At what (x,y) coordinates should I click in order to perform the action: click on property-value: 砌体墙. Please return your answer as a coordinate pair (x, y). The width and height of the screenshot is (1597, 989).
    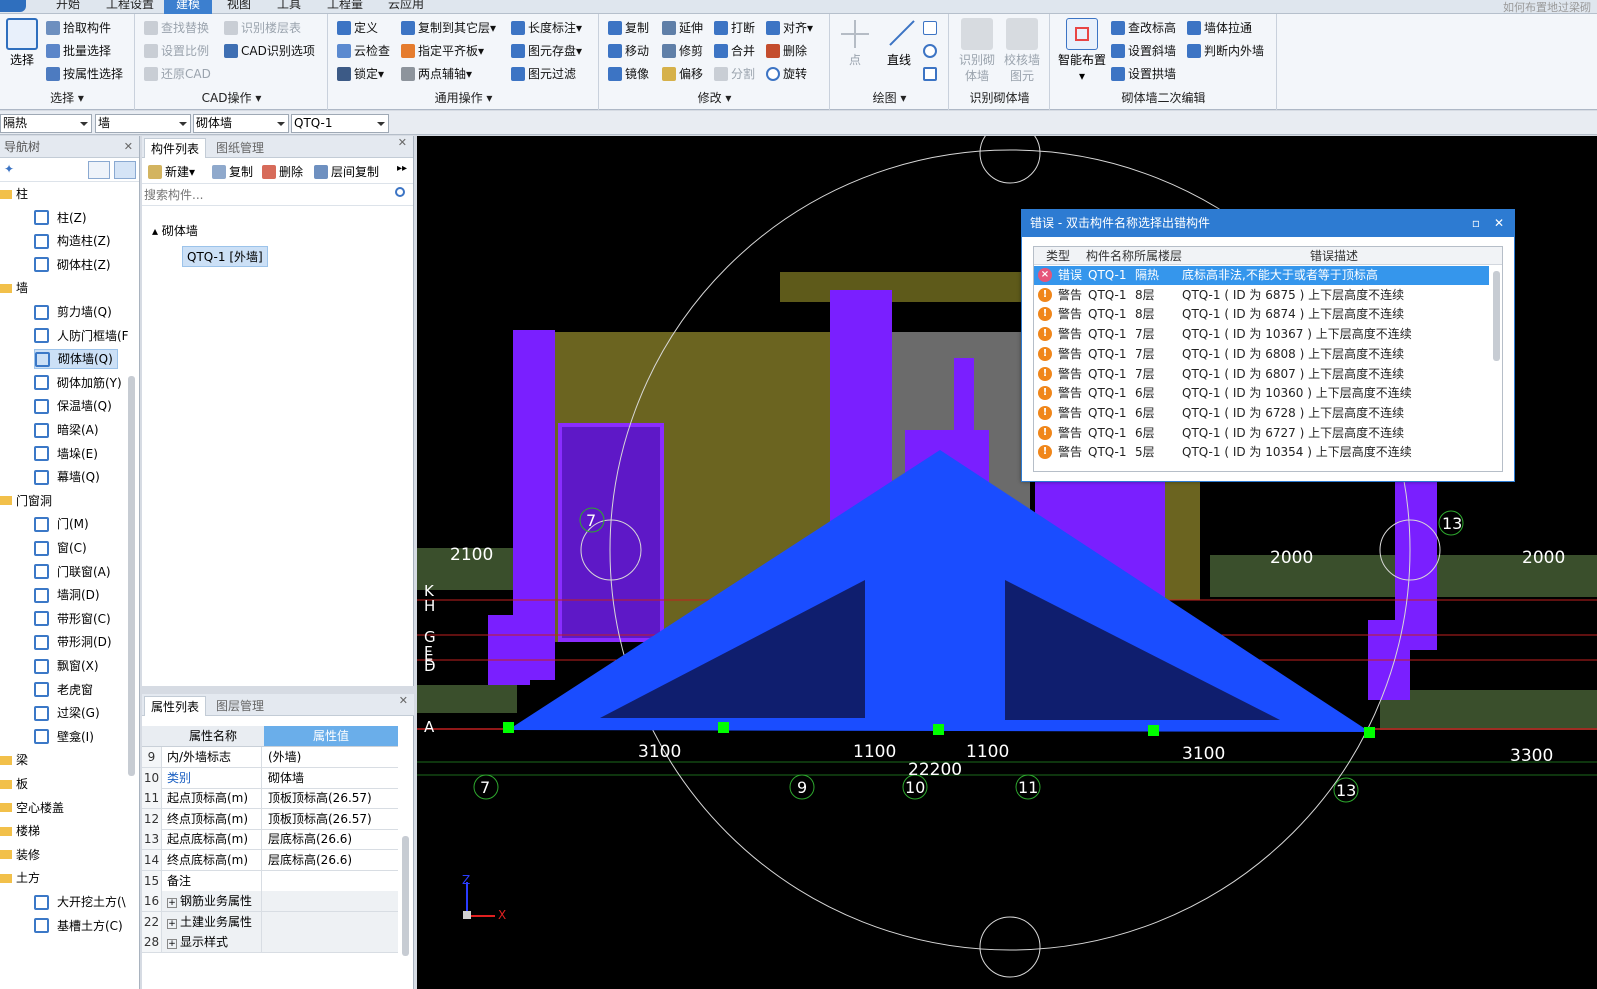
    Looking at the image, I should click on (331, 778).